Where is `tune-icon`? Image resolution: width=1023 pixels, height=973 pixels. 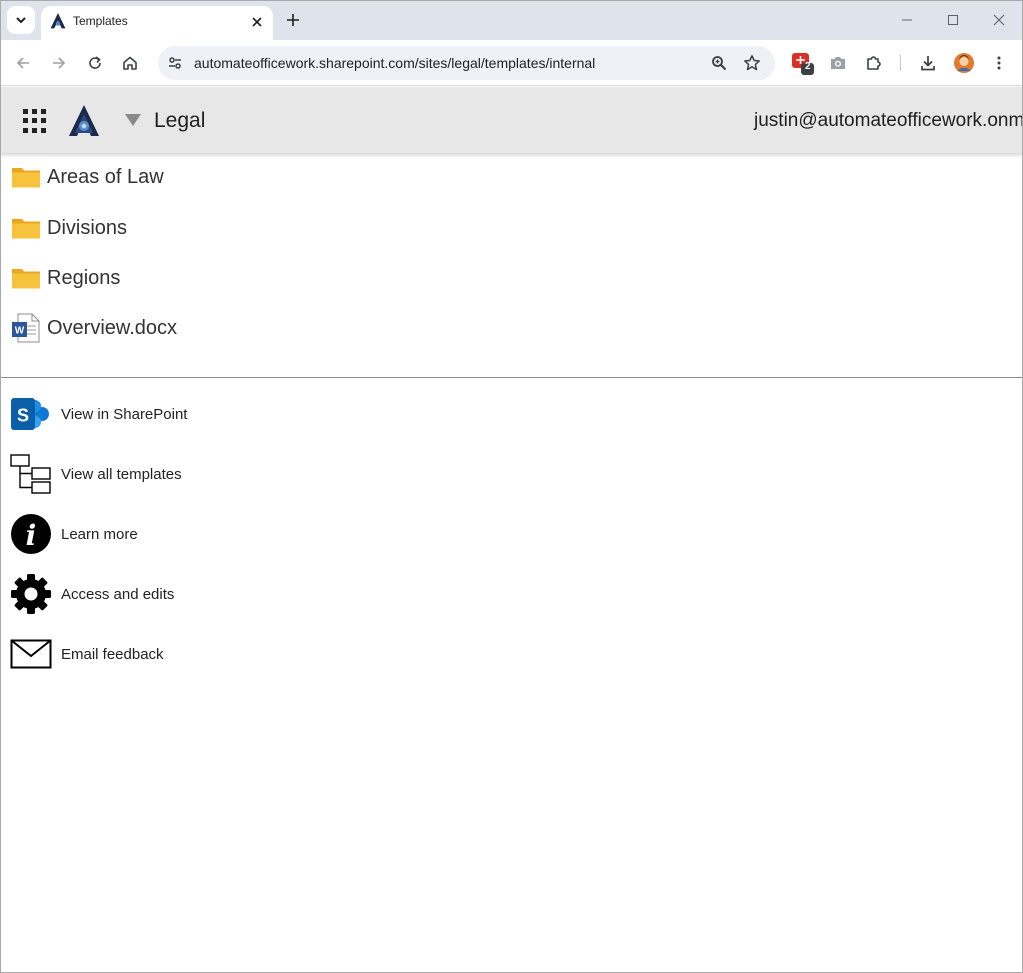
tune-icon is located at coordinates (175, 63).